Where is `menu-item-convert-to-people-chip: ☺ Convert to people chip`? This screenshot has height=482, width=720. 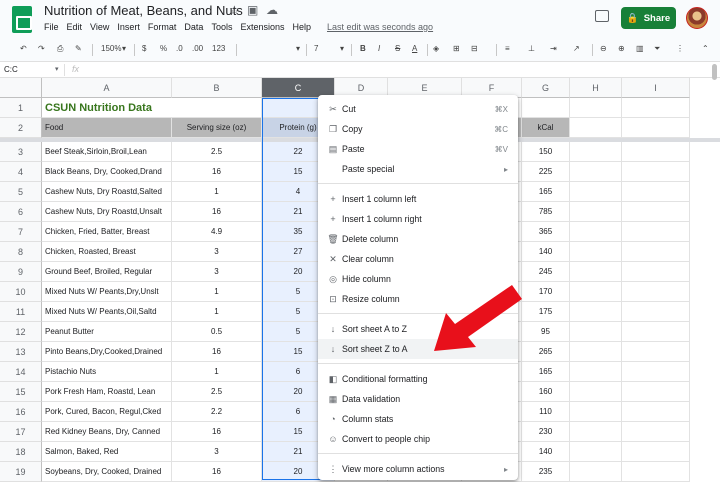 menu-item-convert-to-people-chip: ☺ Convert to people chip is located at coordinates (418, 439).